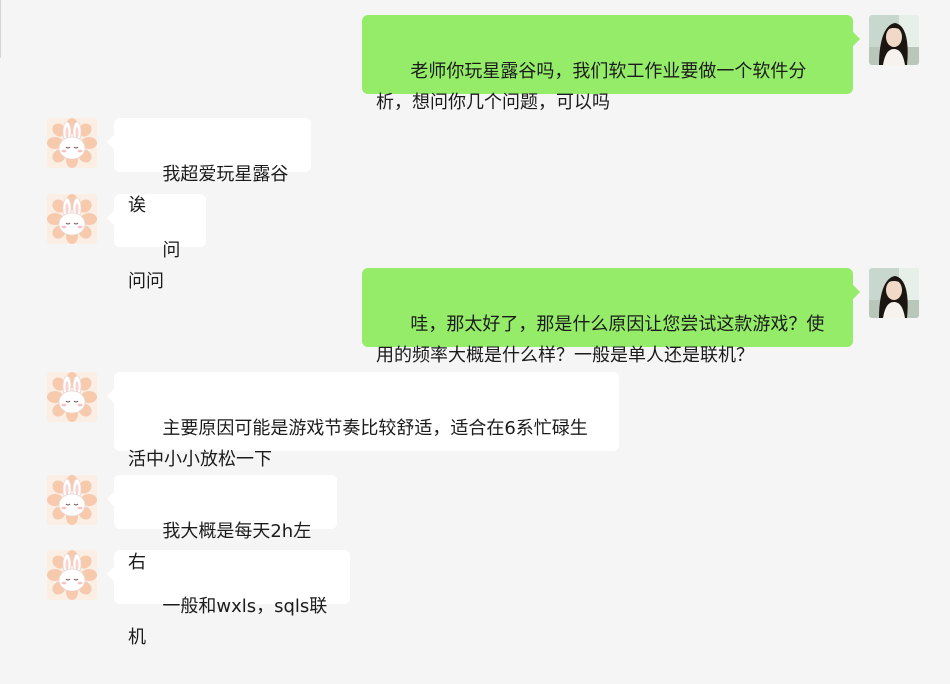 The width and height of the screenshot is (950, 684). I want to click on message-bubble-incoming: 主要原因可能是游戏节奏比较舒适，适合在6系忙碌生活中小小放松一下, so click(366, 421).